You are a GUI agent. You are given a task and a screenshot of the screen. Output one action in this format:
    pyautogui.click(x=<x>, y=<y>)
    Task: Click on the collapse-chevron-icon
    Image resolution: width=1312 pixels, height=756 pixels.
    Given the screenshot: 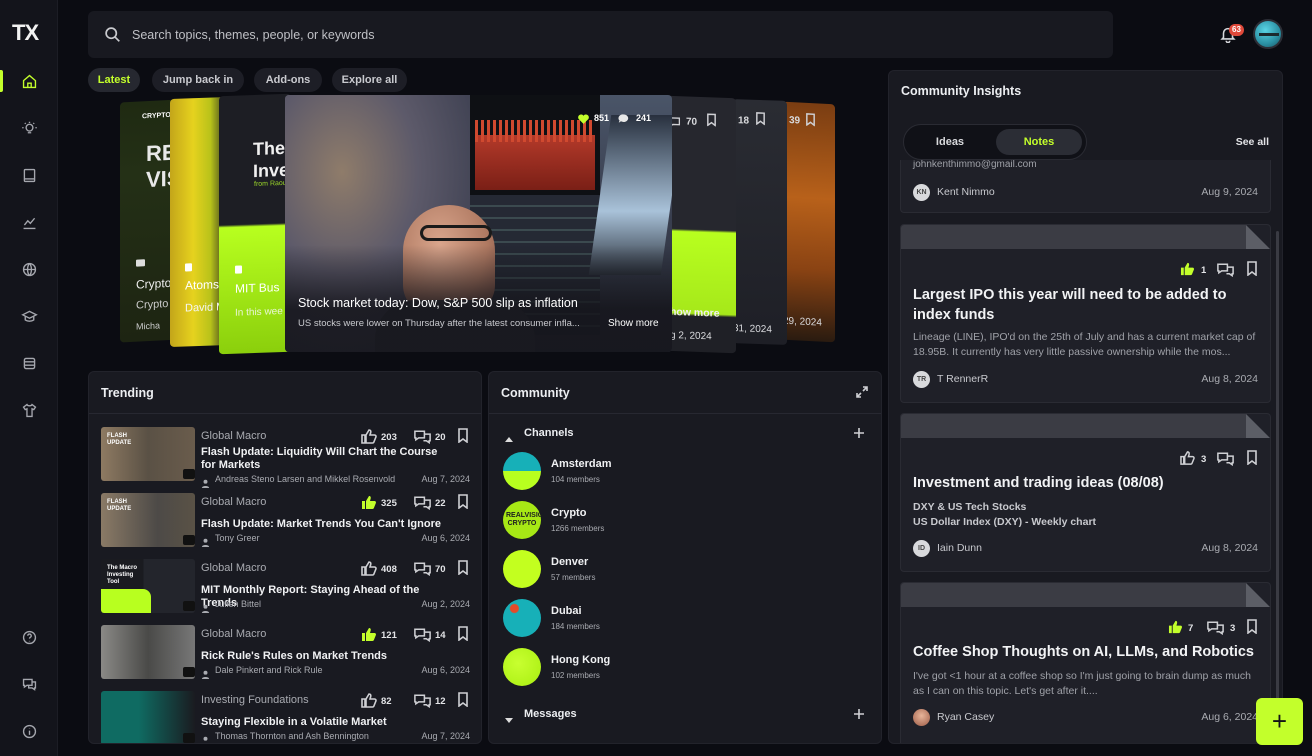 What is the action you would take?
    pyautogui.click(x=509, y=435)
    